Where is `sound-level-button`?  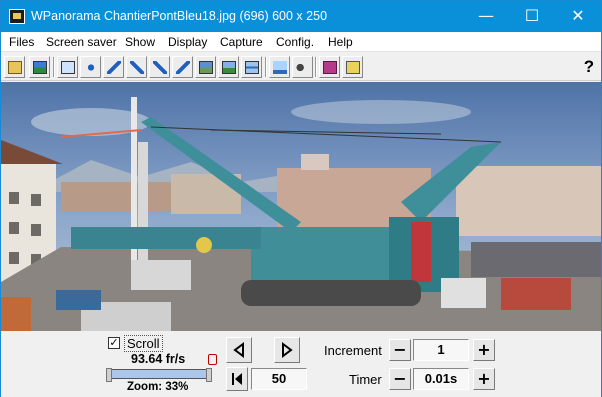
sound-level-button is located at coordinates (279, 67).